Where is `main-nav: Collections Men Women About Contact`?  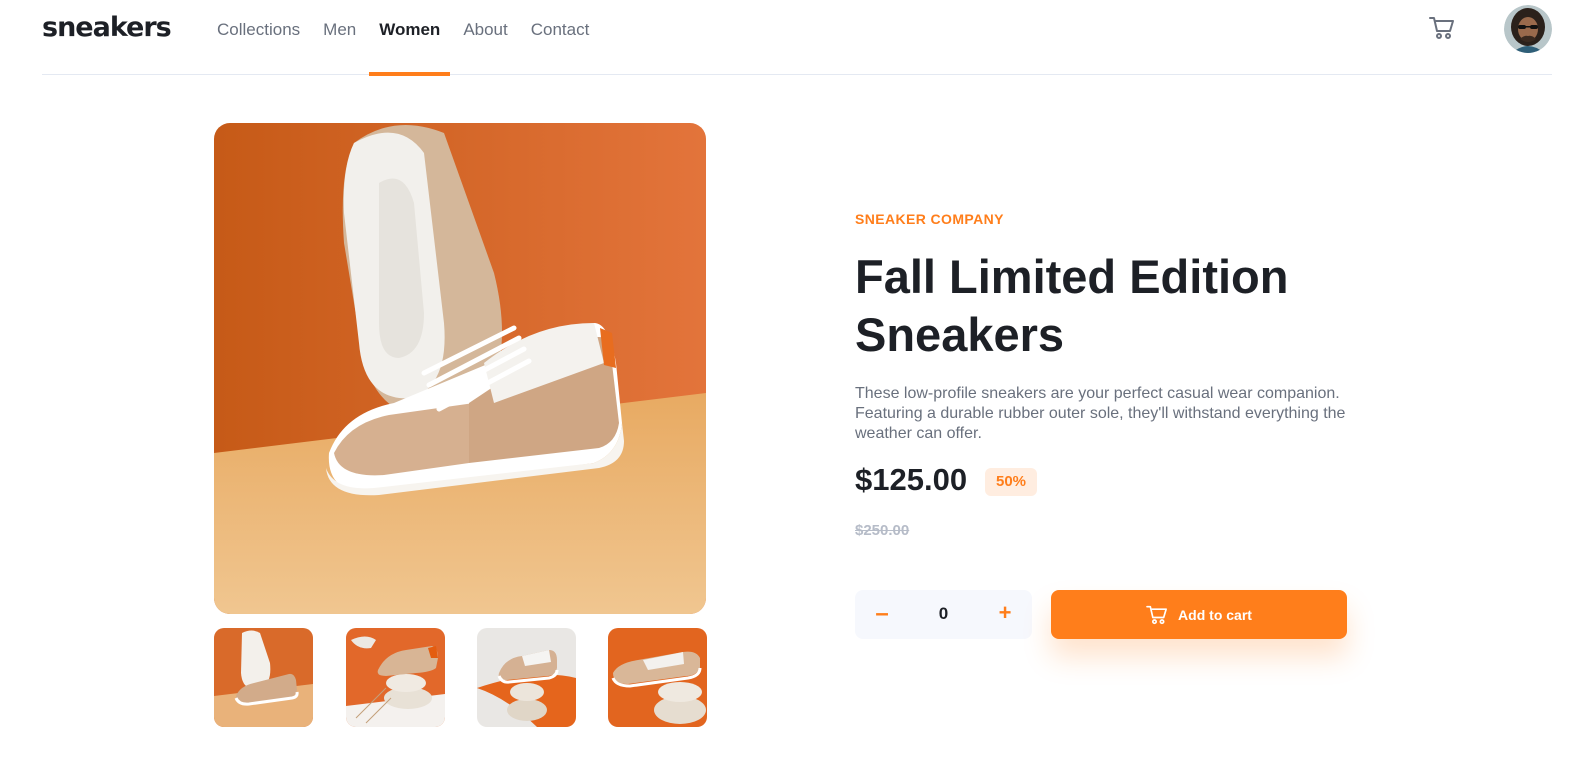 main-nav: Collections Men Women About Contact is located at coordinates (414, 38).